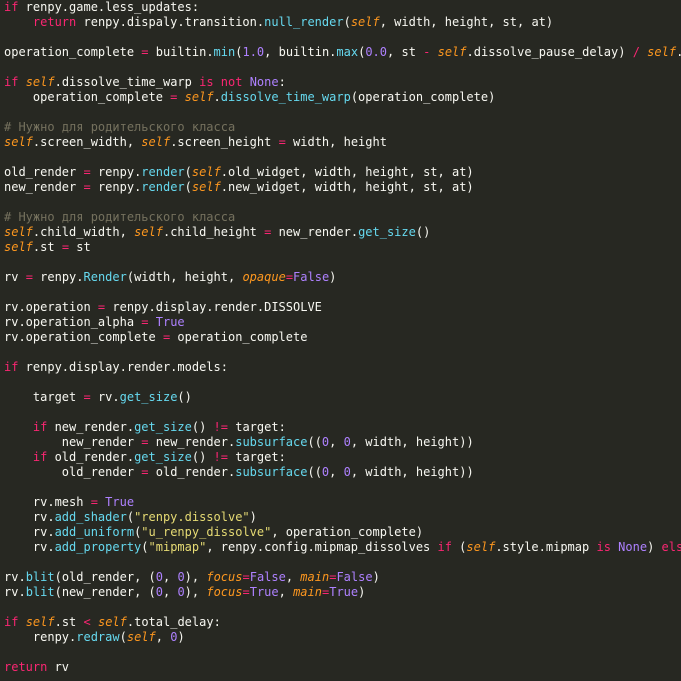 The width and height of the screenshot is (681, 681). What do you see at coordinates (342, 622) in the screenshot?
I see `code-line: if self.st < self.total_delay:` at bounding box center [342, 622].